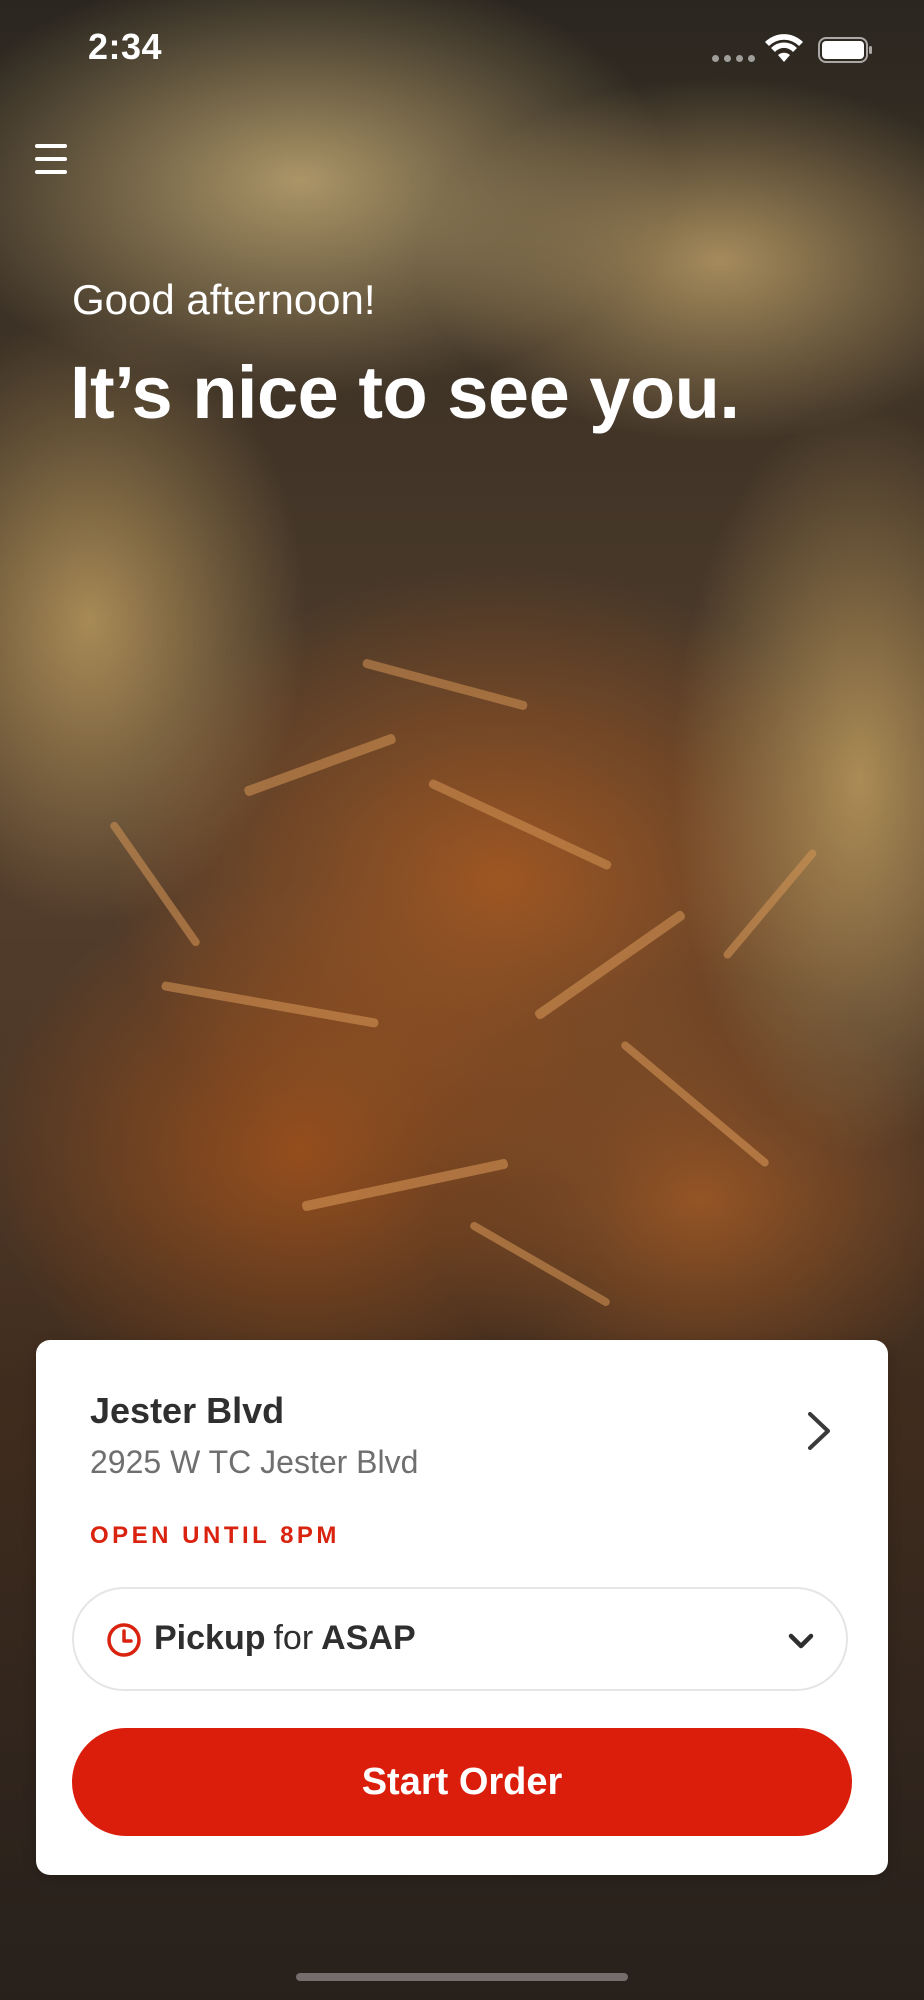 This screenshot has width=924, height=2000. What do you see at coordinates (462, 1782) in the screenshot?
I see `start-order-button: Start Order` at bounding box center [462, 1782].